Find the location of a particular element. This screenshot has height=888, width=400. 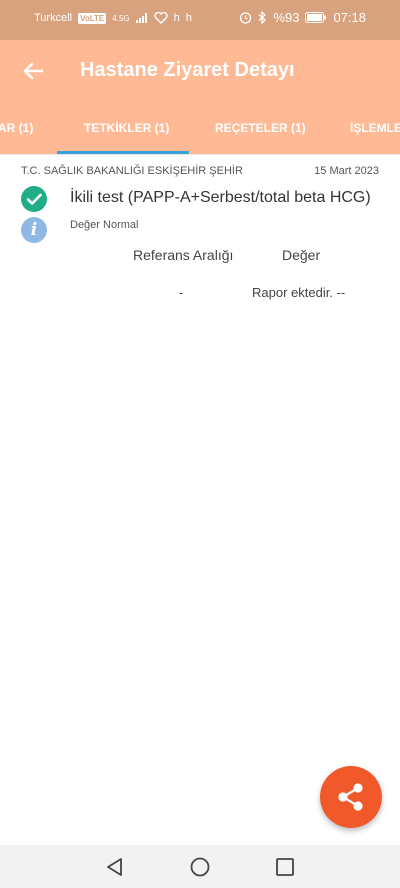

visit-date: 15 Mart 2023 is located at coordinates (346, 171).